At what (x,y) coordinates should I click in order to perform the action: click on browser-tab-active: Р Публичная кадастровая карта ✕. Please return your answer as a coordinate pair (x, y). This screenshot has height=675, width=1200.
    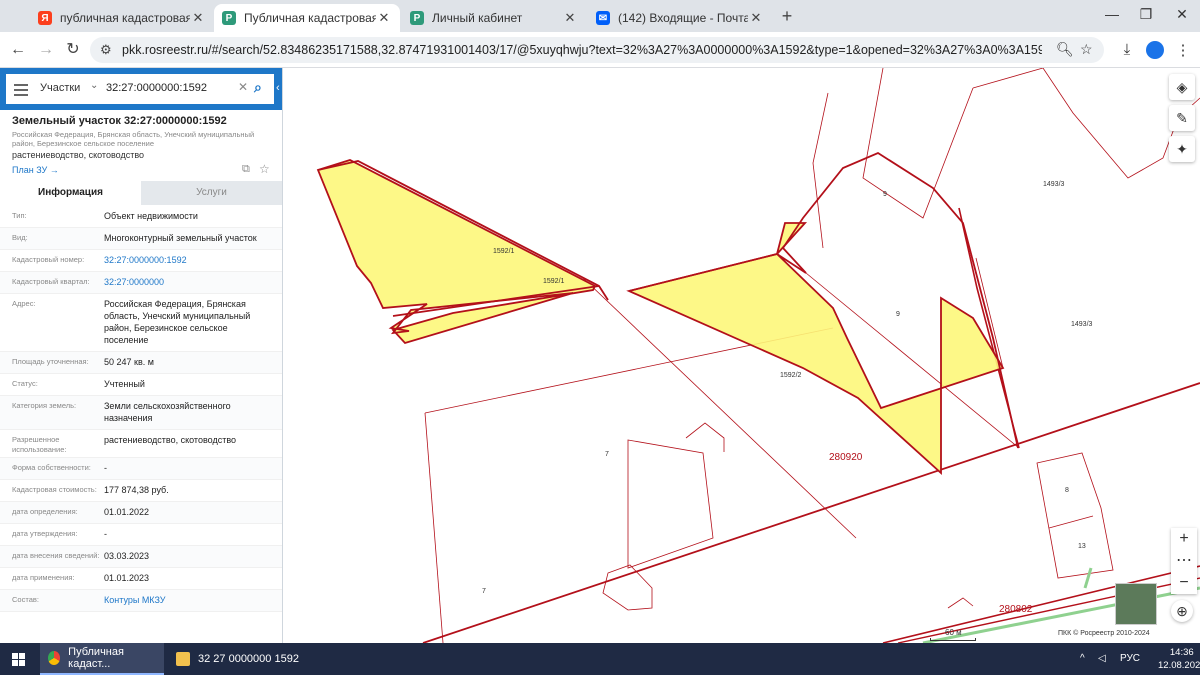
    Looking at the image, I should click on (307, 18).